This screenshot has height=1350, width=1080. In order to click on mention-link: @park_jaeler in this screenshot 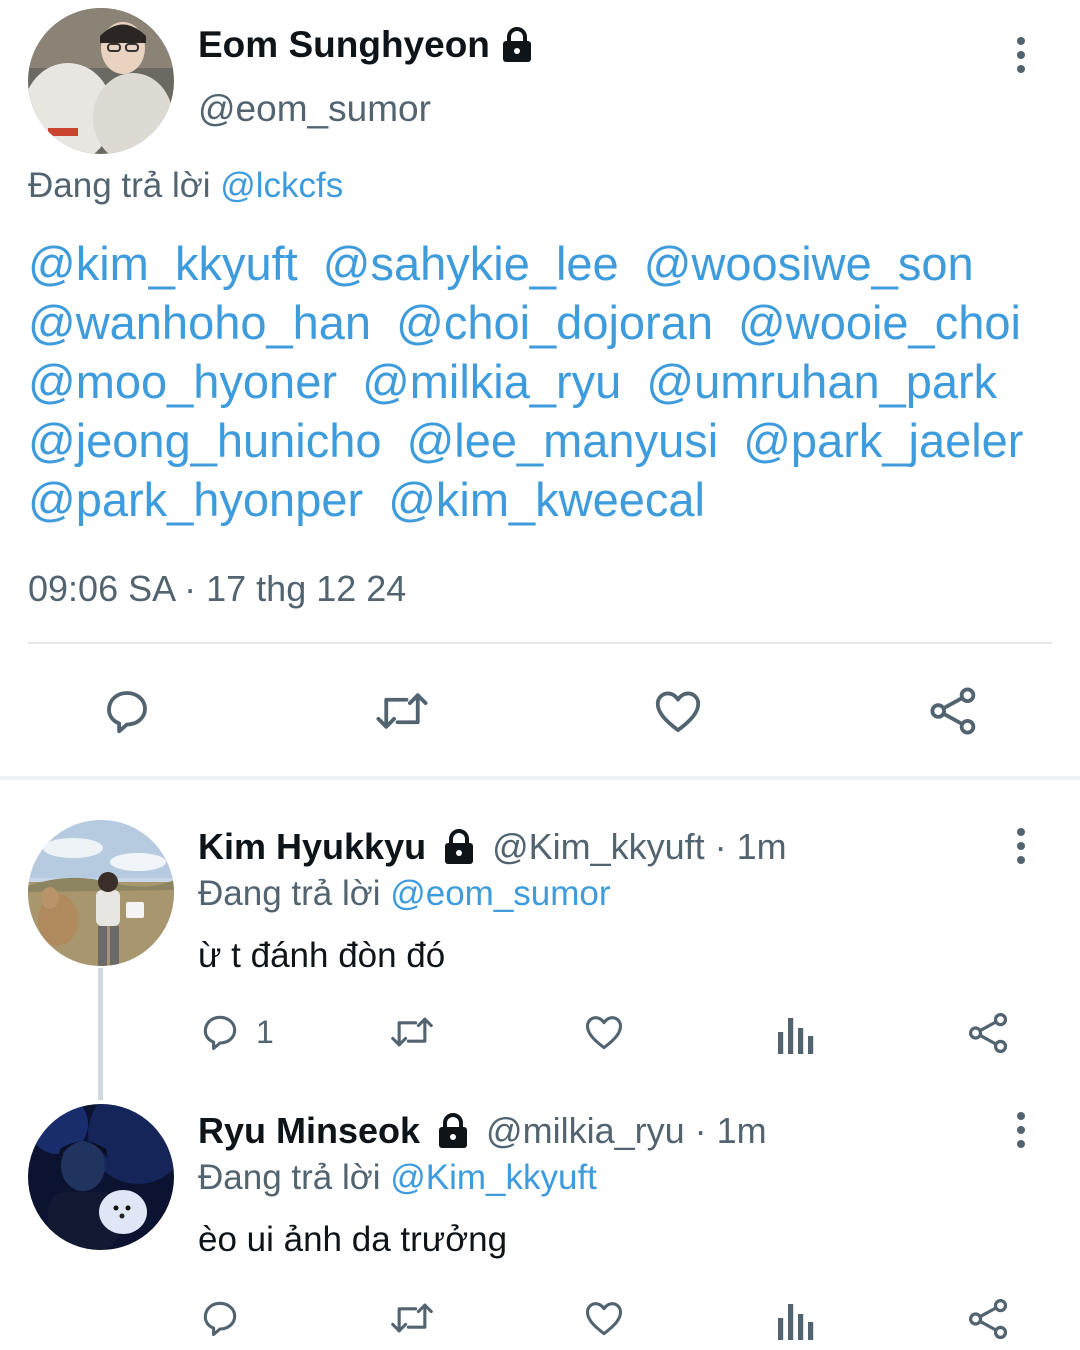, I will do `click(883, 440)`.